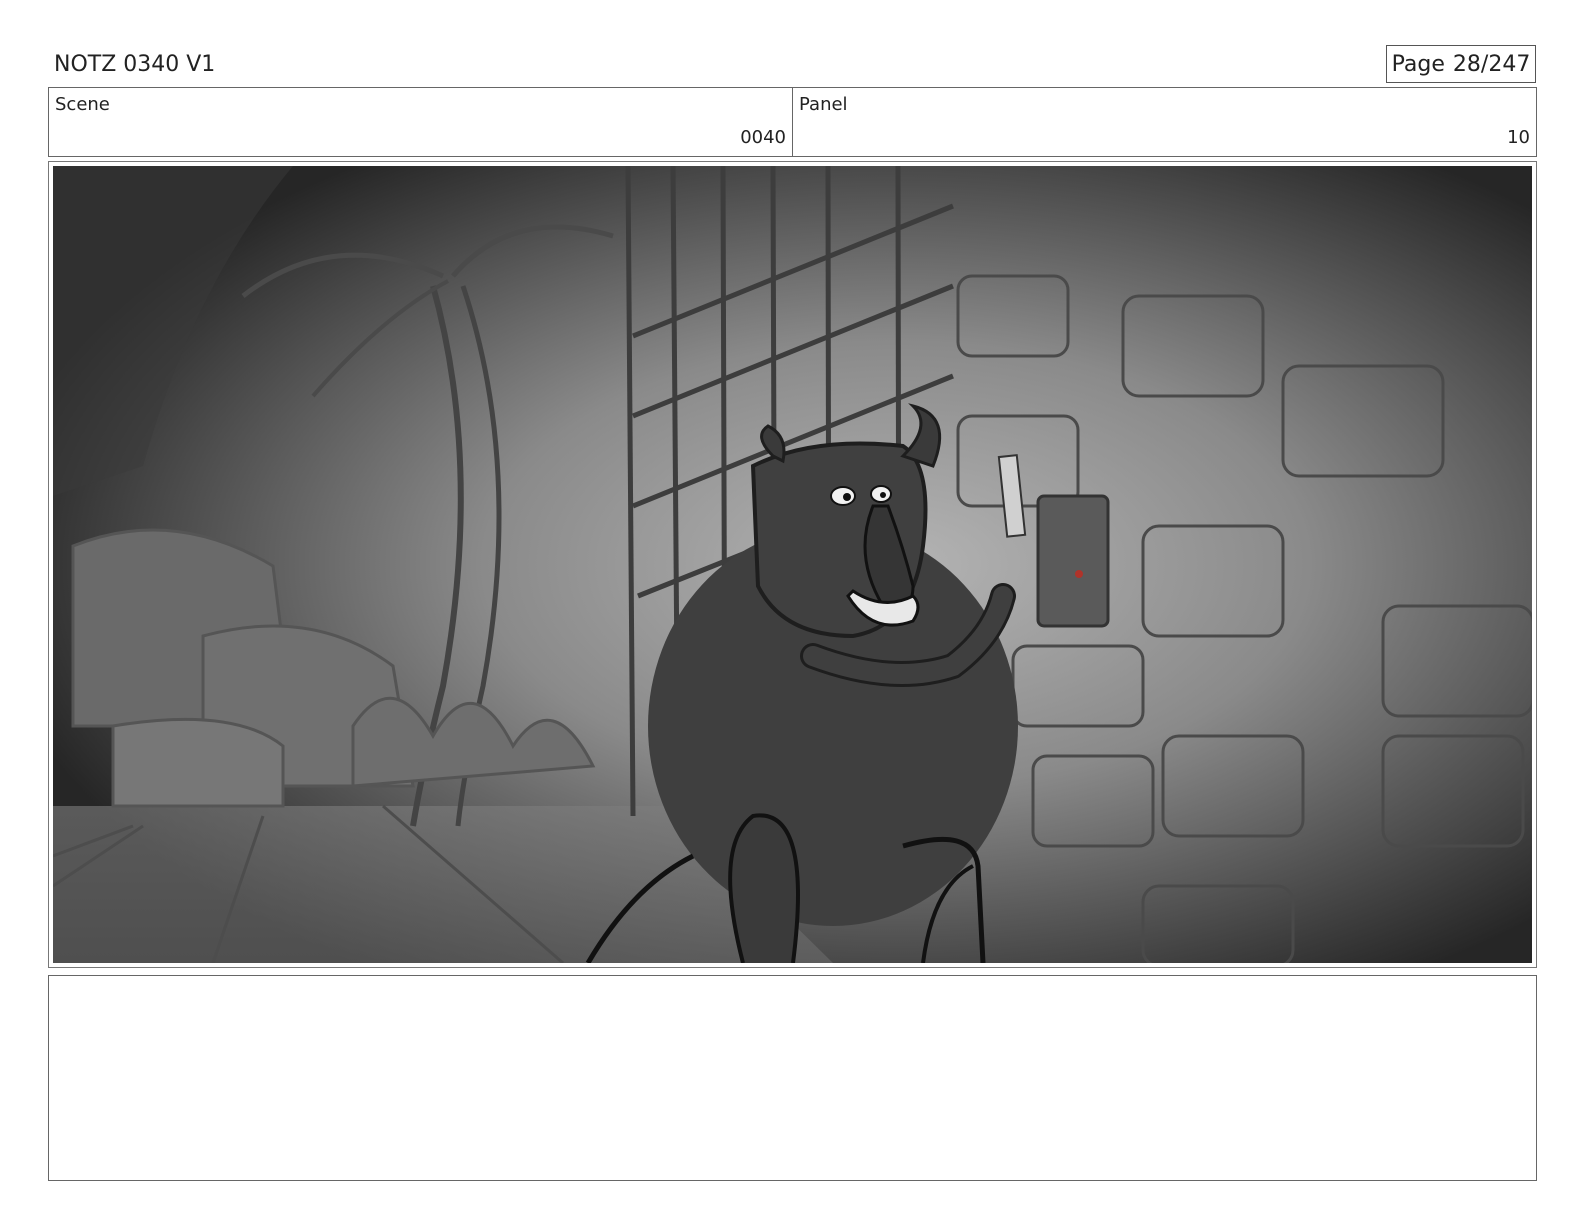  Describe the element at coordinates (823, 104) in the screenshot. I see `panel-label: Panel` at that location.